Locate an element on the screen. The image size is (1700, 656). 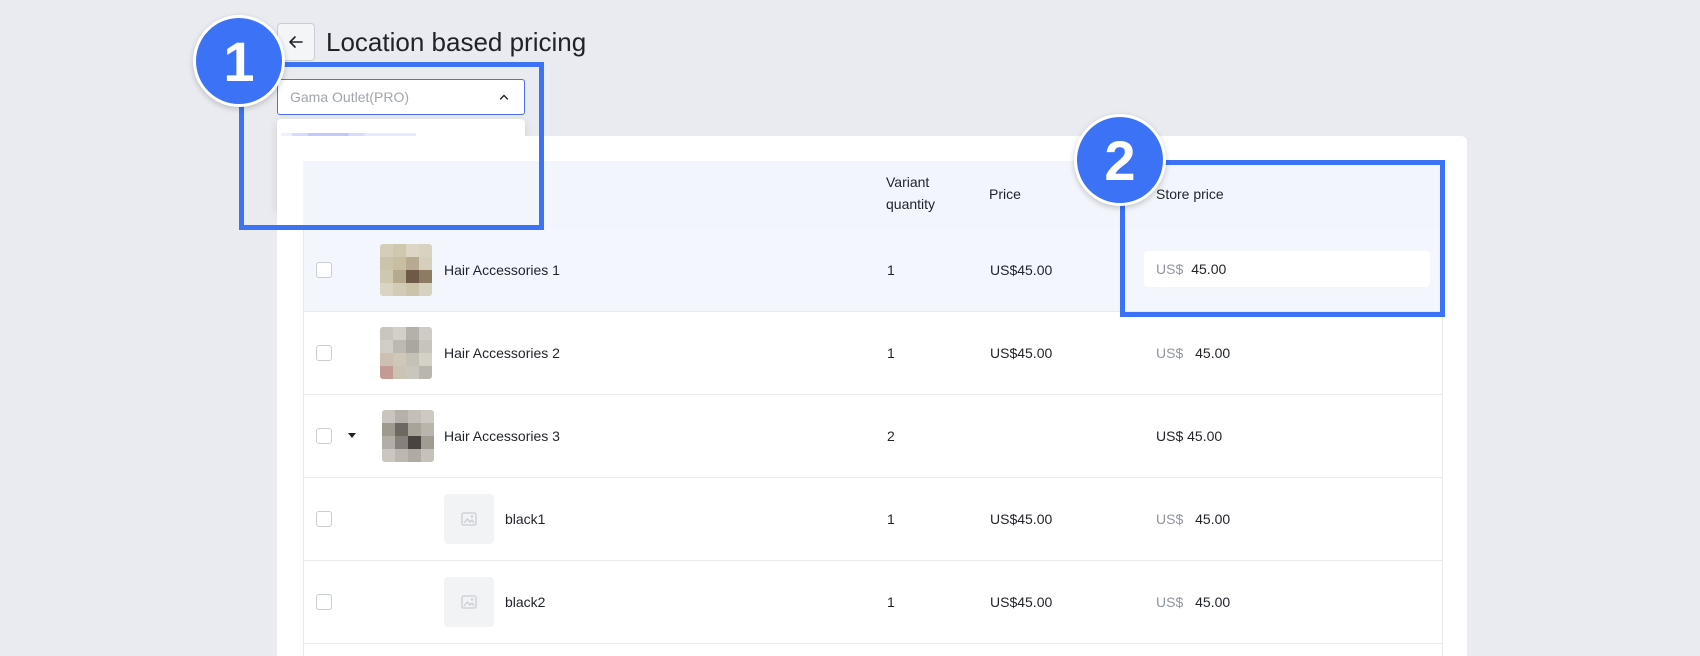
variant-name: black1 is located at coordinates (525, 519).